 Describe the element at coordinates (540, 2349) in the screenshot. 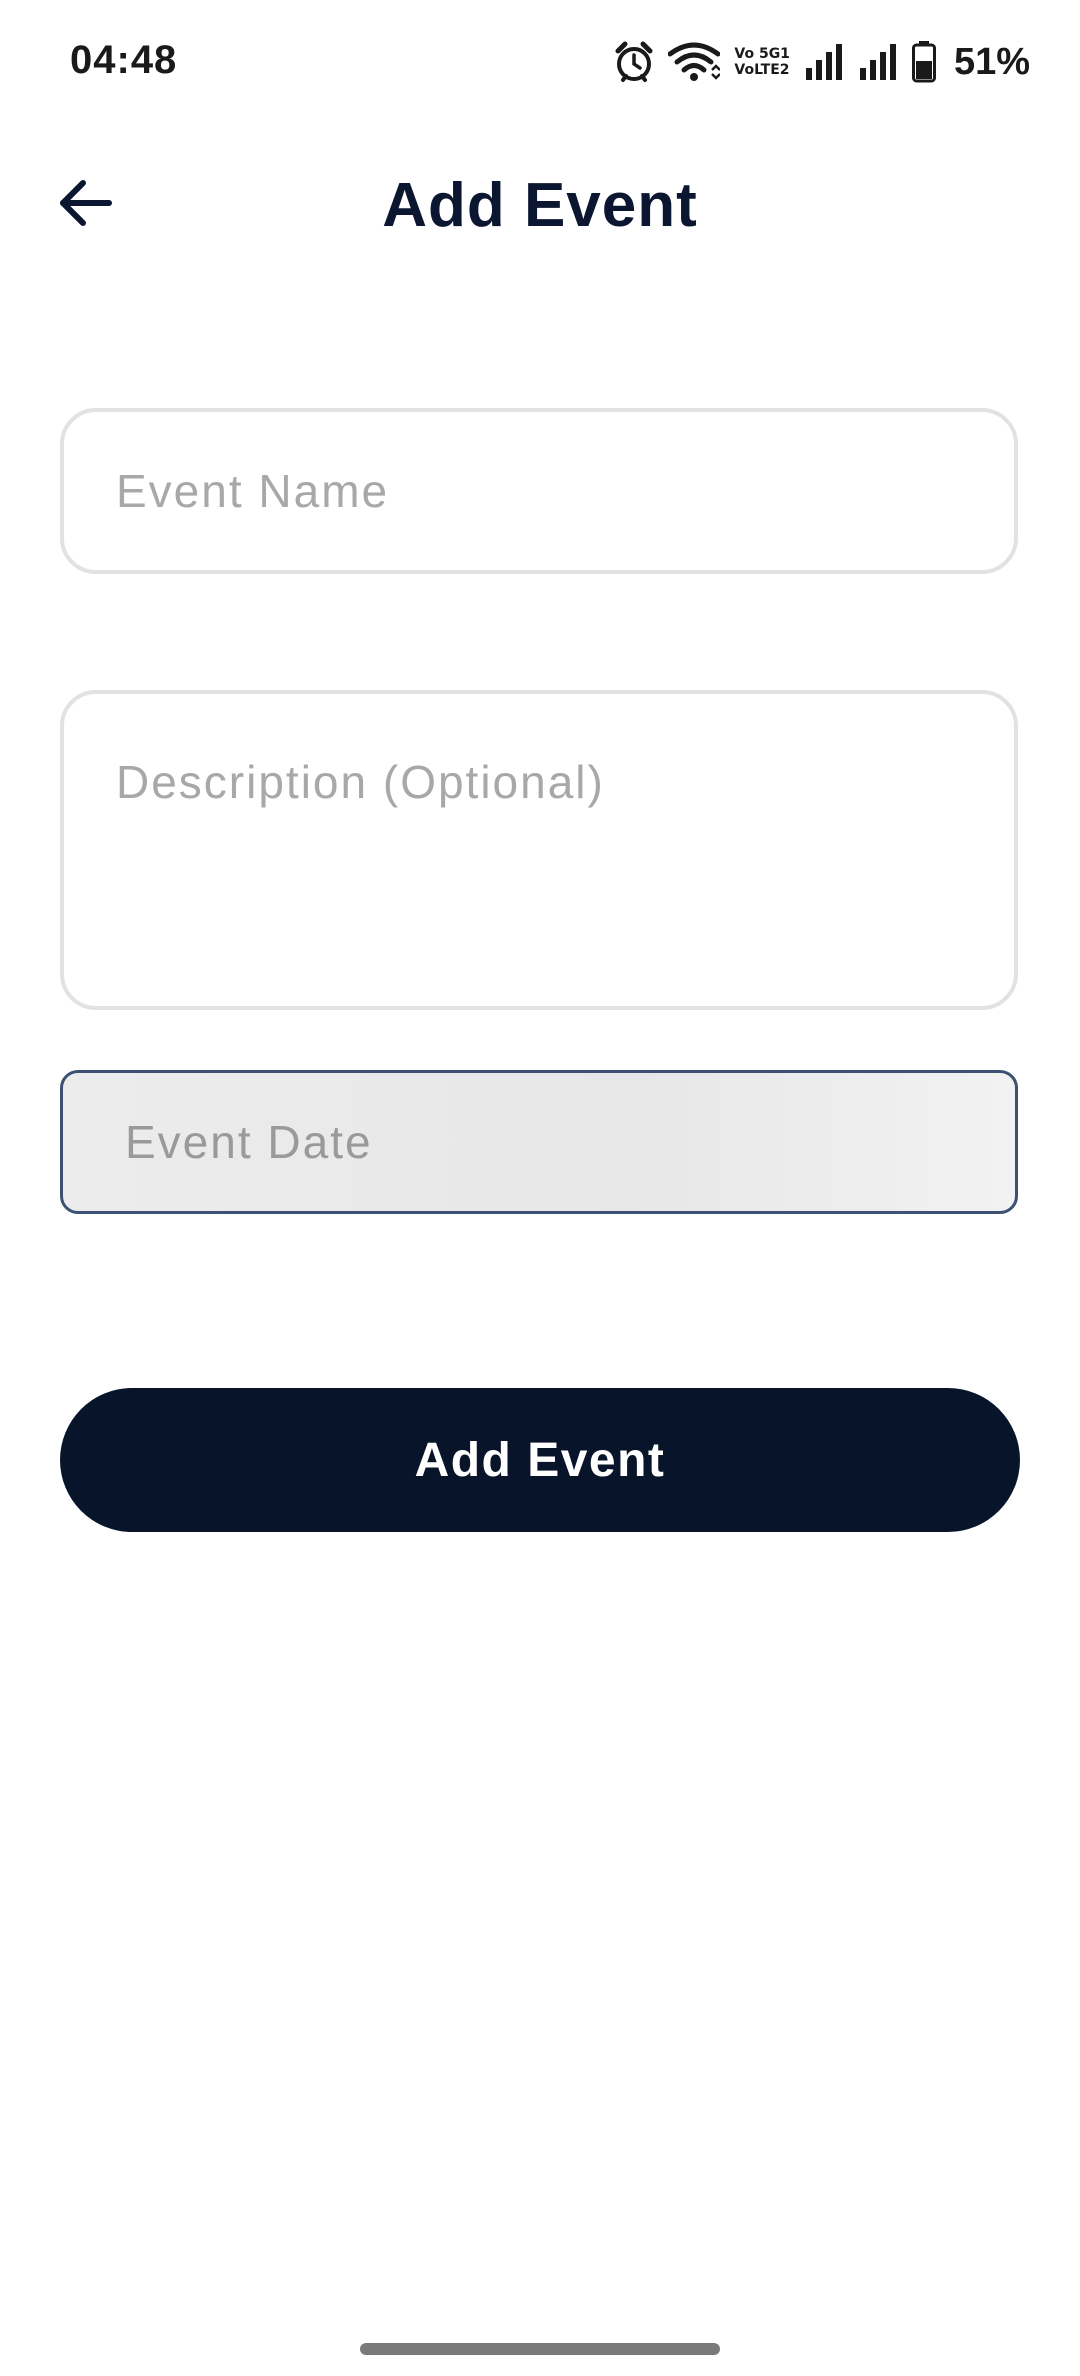

I see `home-indicator` at that location.